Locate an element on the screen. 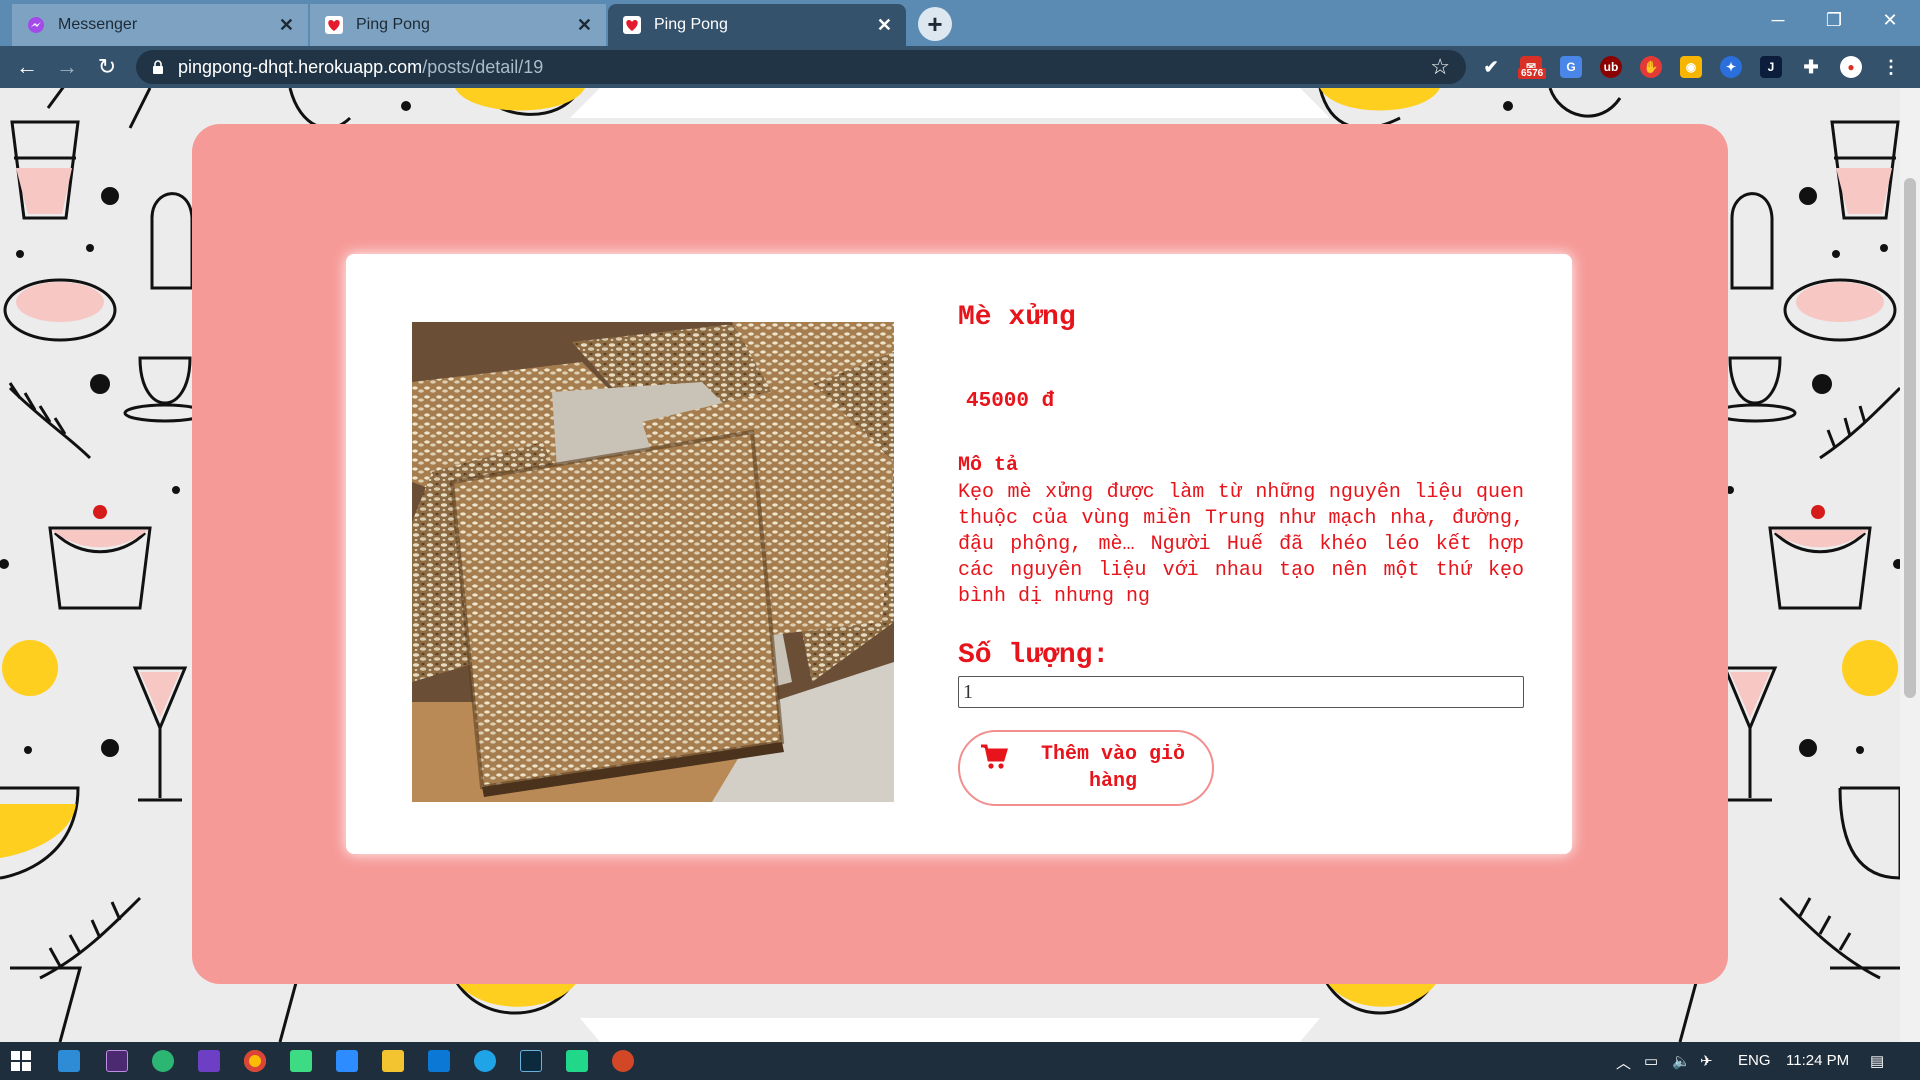 This screenshot has width=1920, height=1080. ublock-icon: ub is located at coordinates (1611, 67).